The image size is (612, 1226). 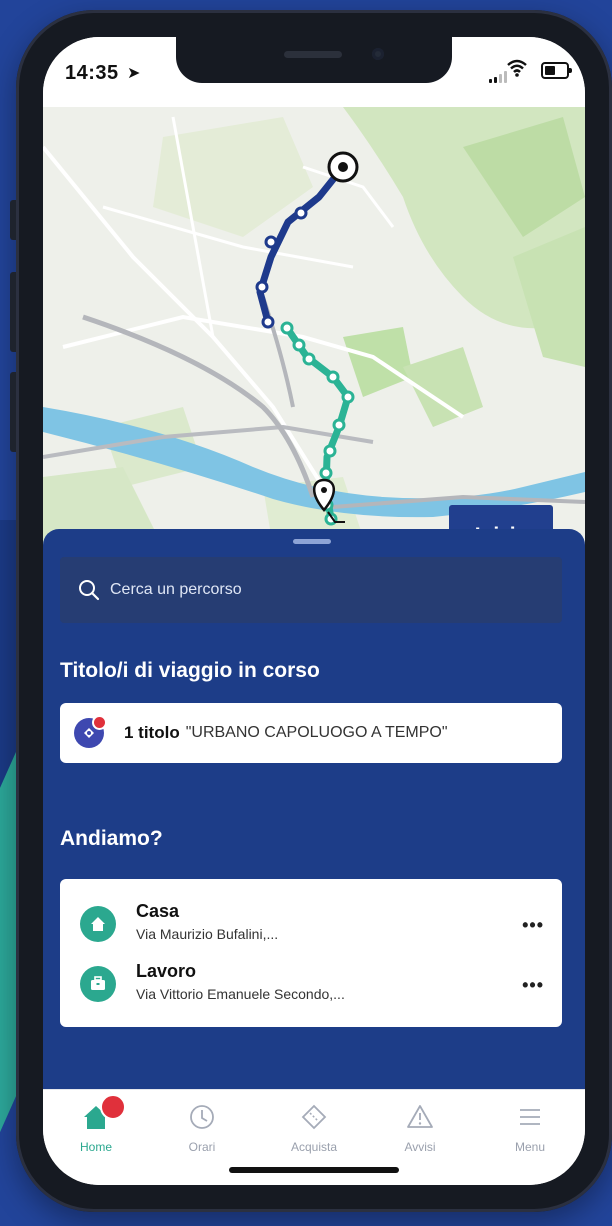 I want to click on search-icon, so click(x=89, y=590).